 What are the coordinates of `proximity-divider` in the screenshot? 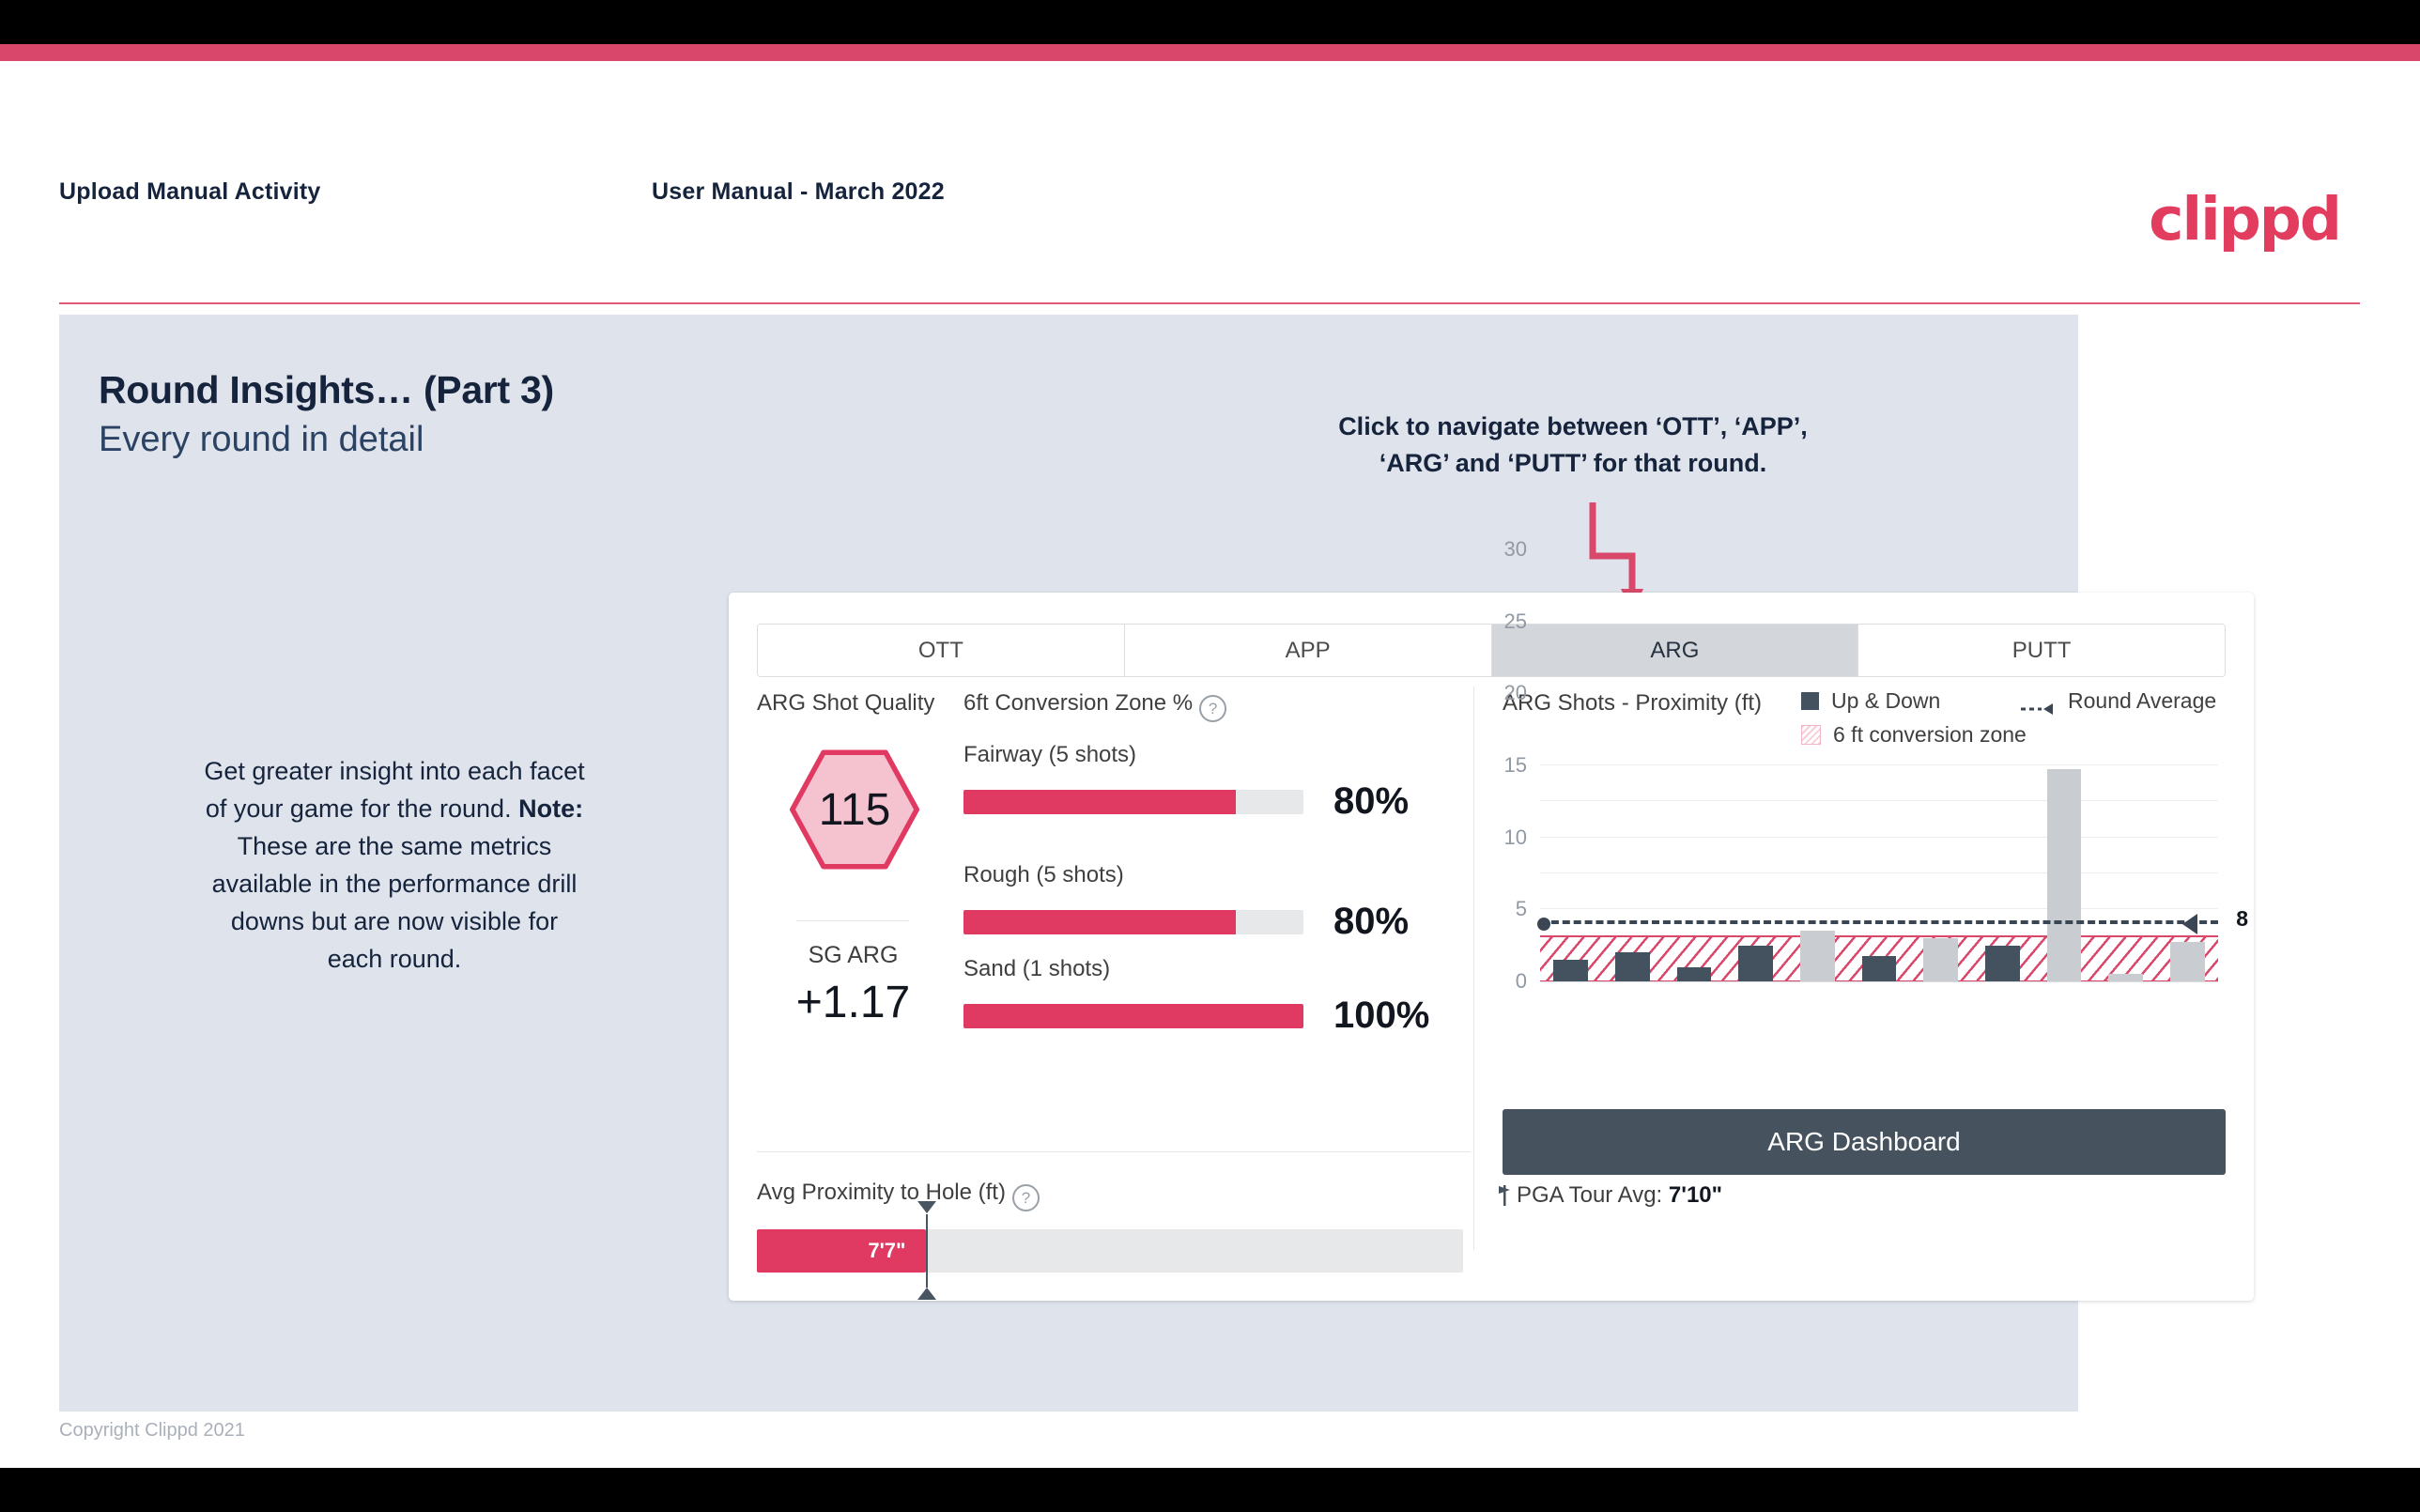 It's located at (1114, 1151).